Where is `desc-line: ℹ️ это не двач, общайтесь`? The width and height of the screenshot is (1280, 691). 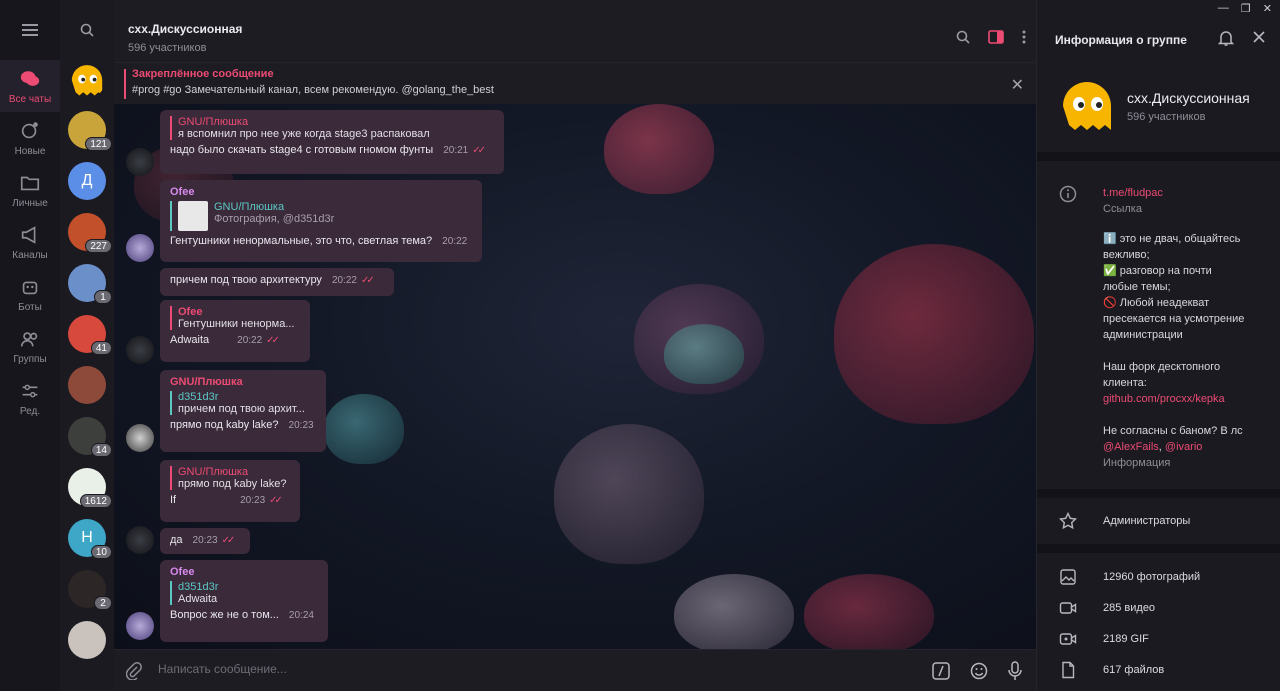 desc-line: ℹ️ это не двач, общайтесь is located at coordinates (1172, 239).